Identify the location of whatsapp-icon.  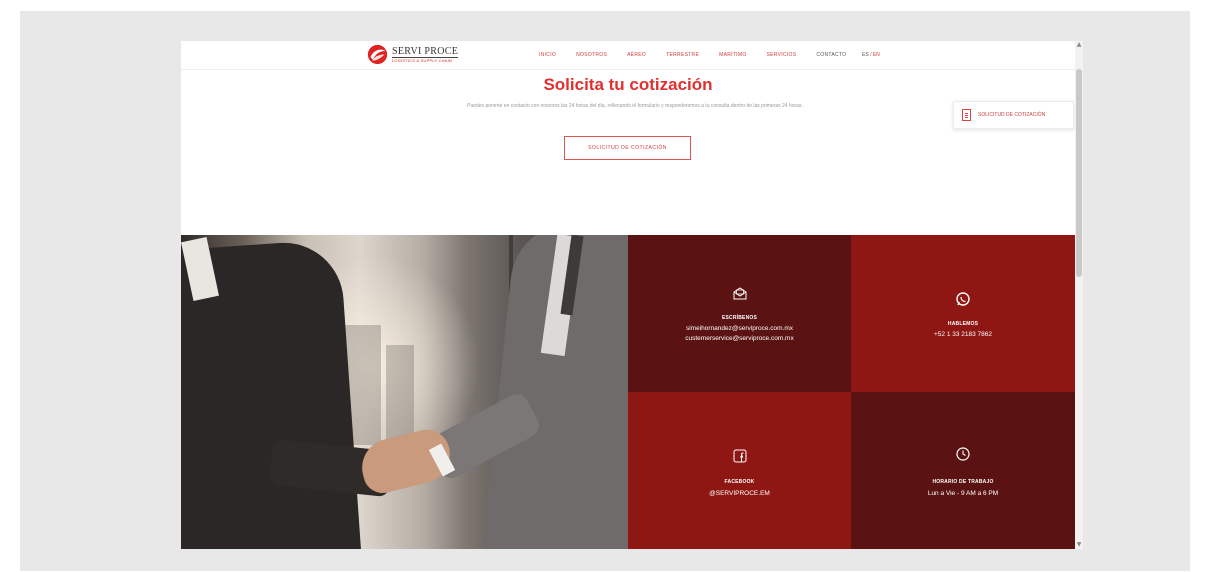
(963, 299).